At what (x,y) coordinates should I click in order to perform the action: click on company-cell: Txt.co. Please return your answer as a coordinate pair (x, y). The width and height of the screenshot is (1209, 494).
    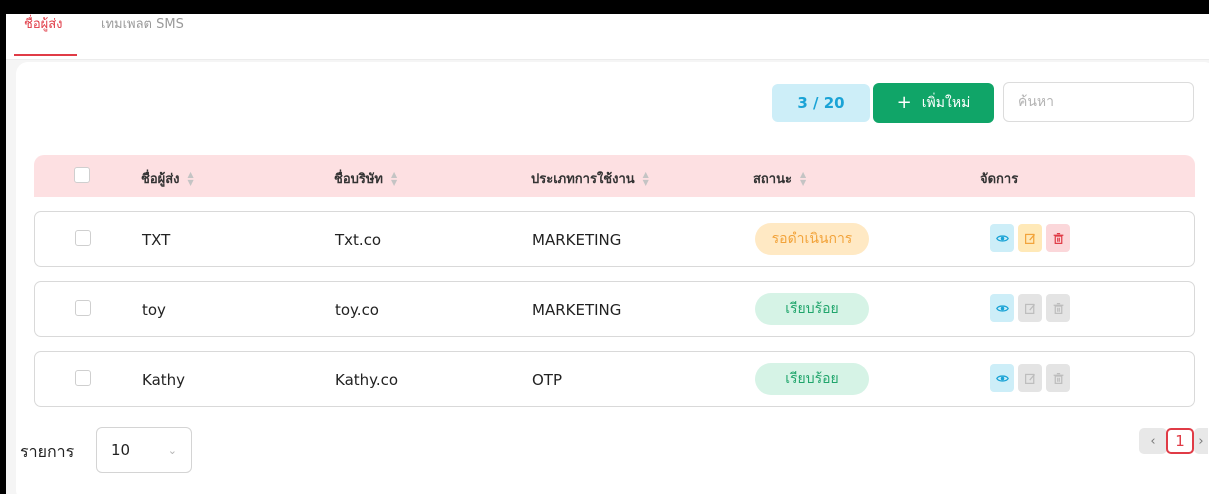
    Looking at the image, I should click on (358, 240).